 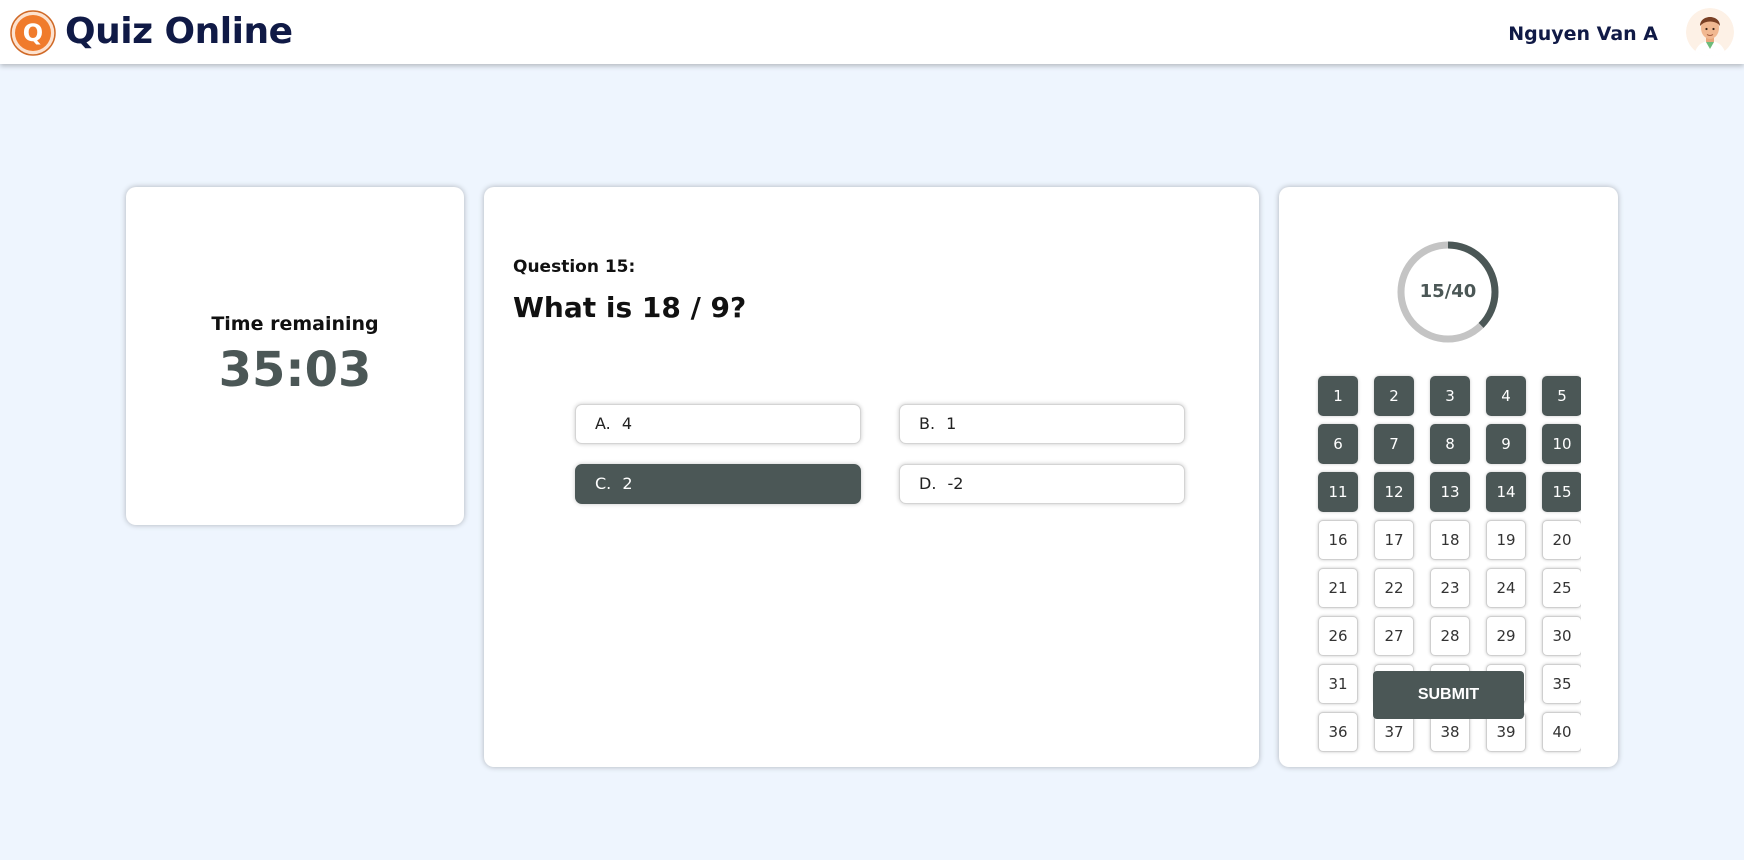 I want to click on question-nav-button: 6, so click(x=1338, y=444).